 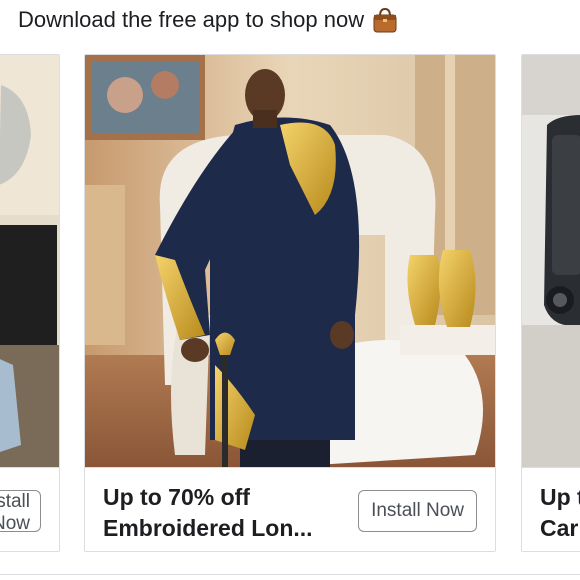 I want to click on product-image-previous, so click(x=29, y=261).